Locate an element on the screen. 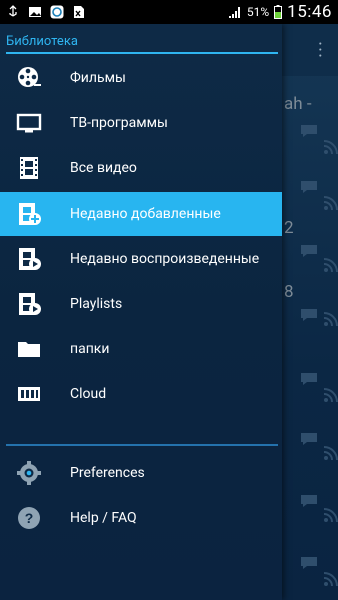  menu-item-label: Help / FAQ is located at coordinates (103, 518).